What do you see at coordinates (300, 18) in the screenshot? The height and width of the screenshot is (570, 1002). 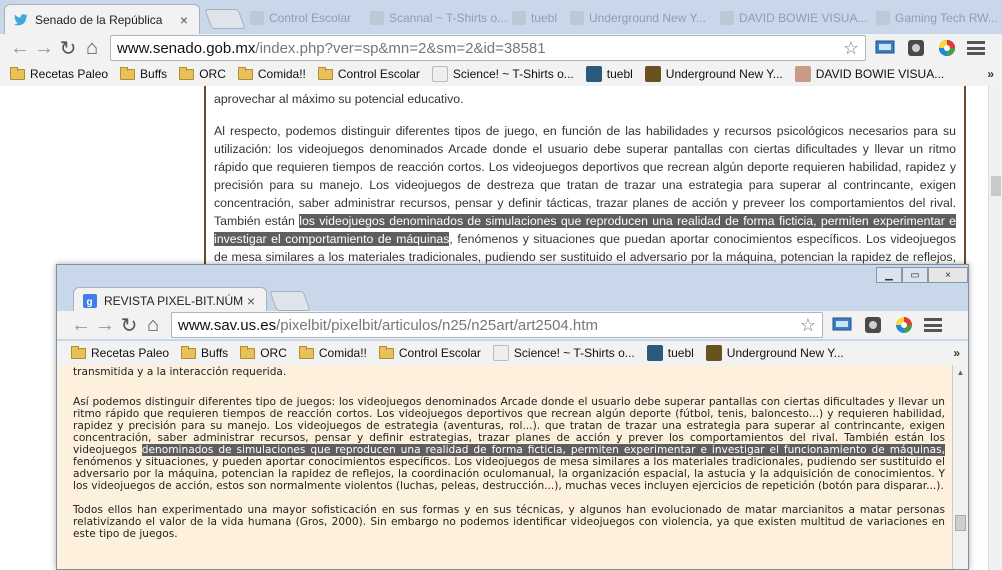 I see `ghost-tab: Control Escolar` at bounding box center [300, 18].